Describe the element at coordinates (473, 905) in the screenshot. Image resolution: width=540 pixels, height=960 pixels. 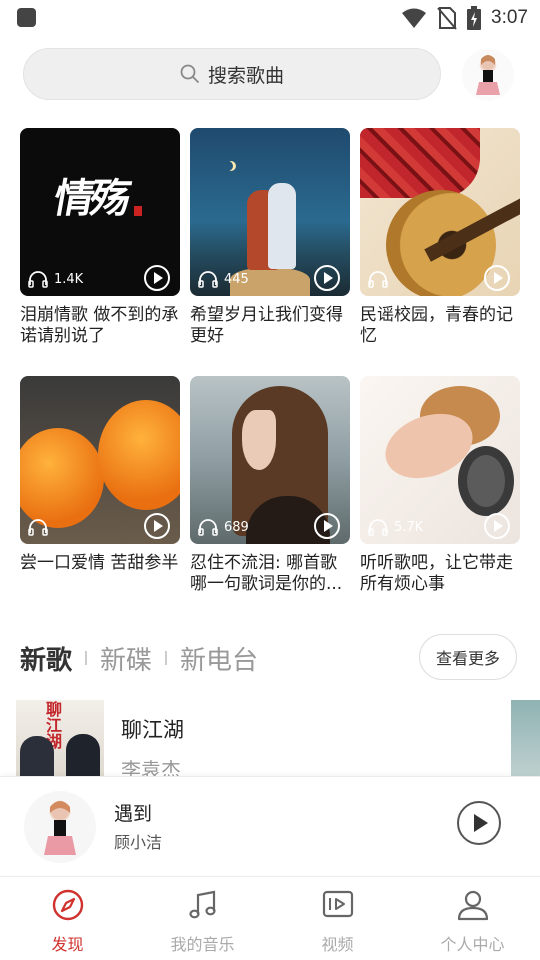
I see `person-icon` at that location.